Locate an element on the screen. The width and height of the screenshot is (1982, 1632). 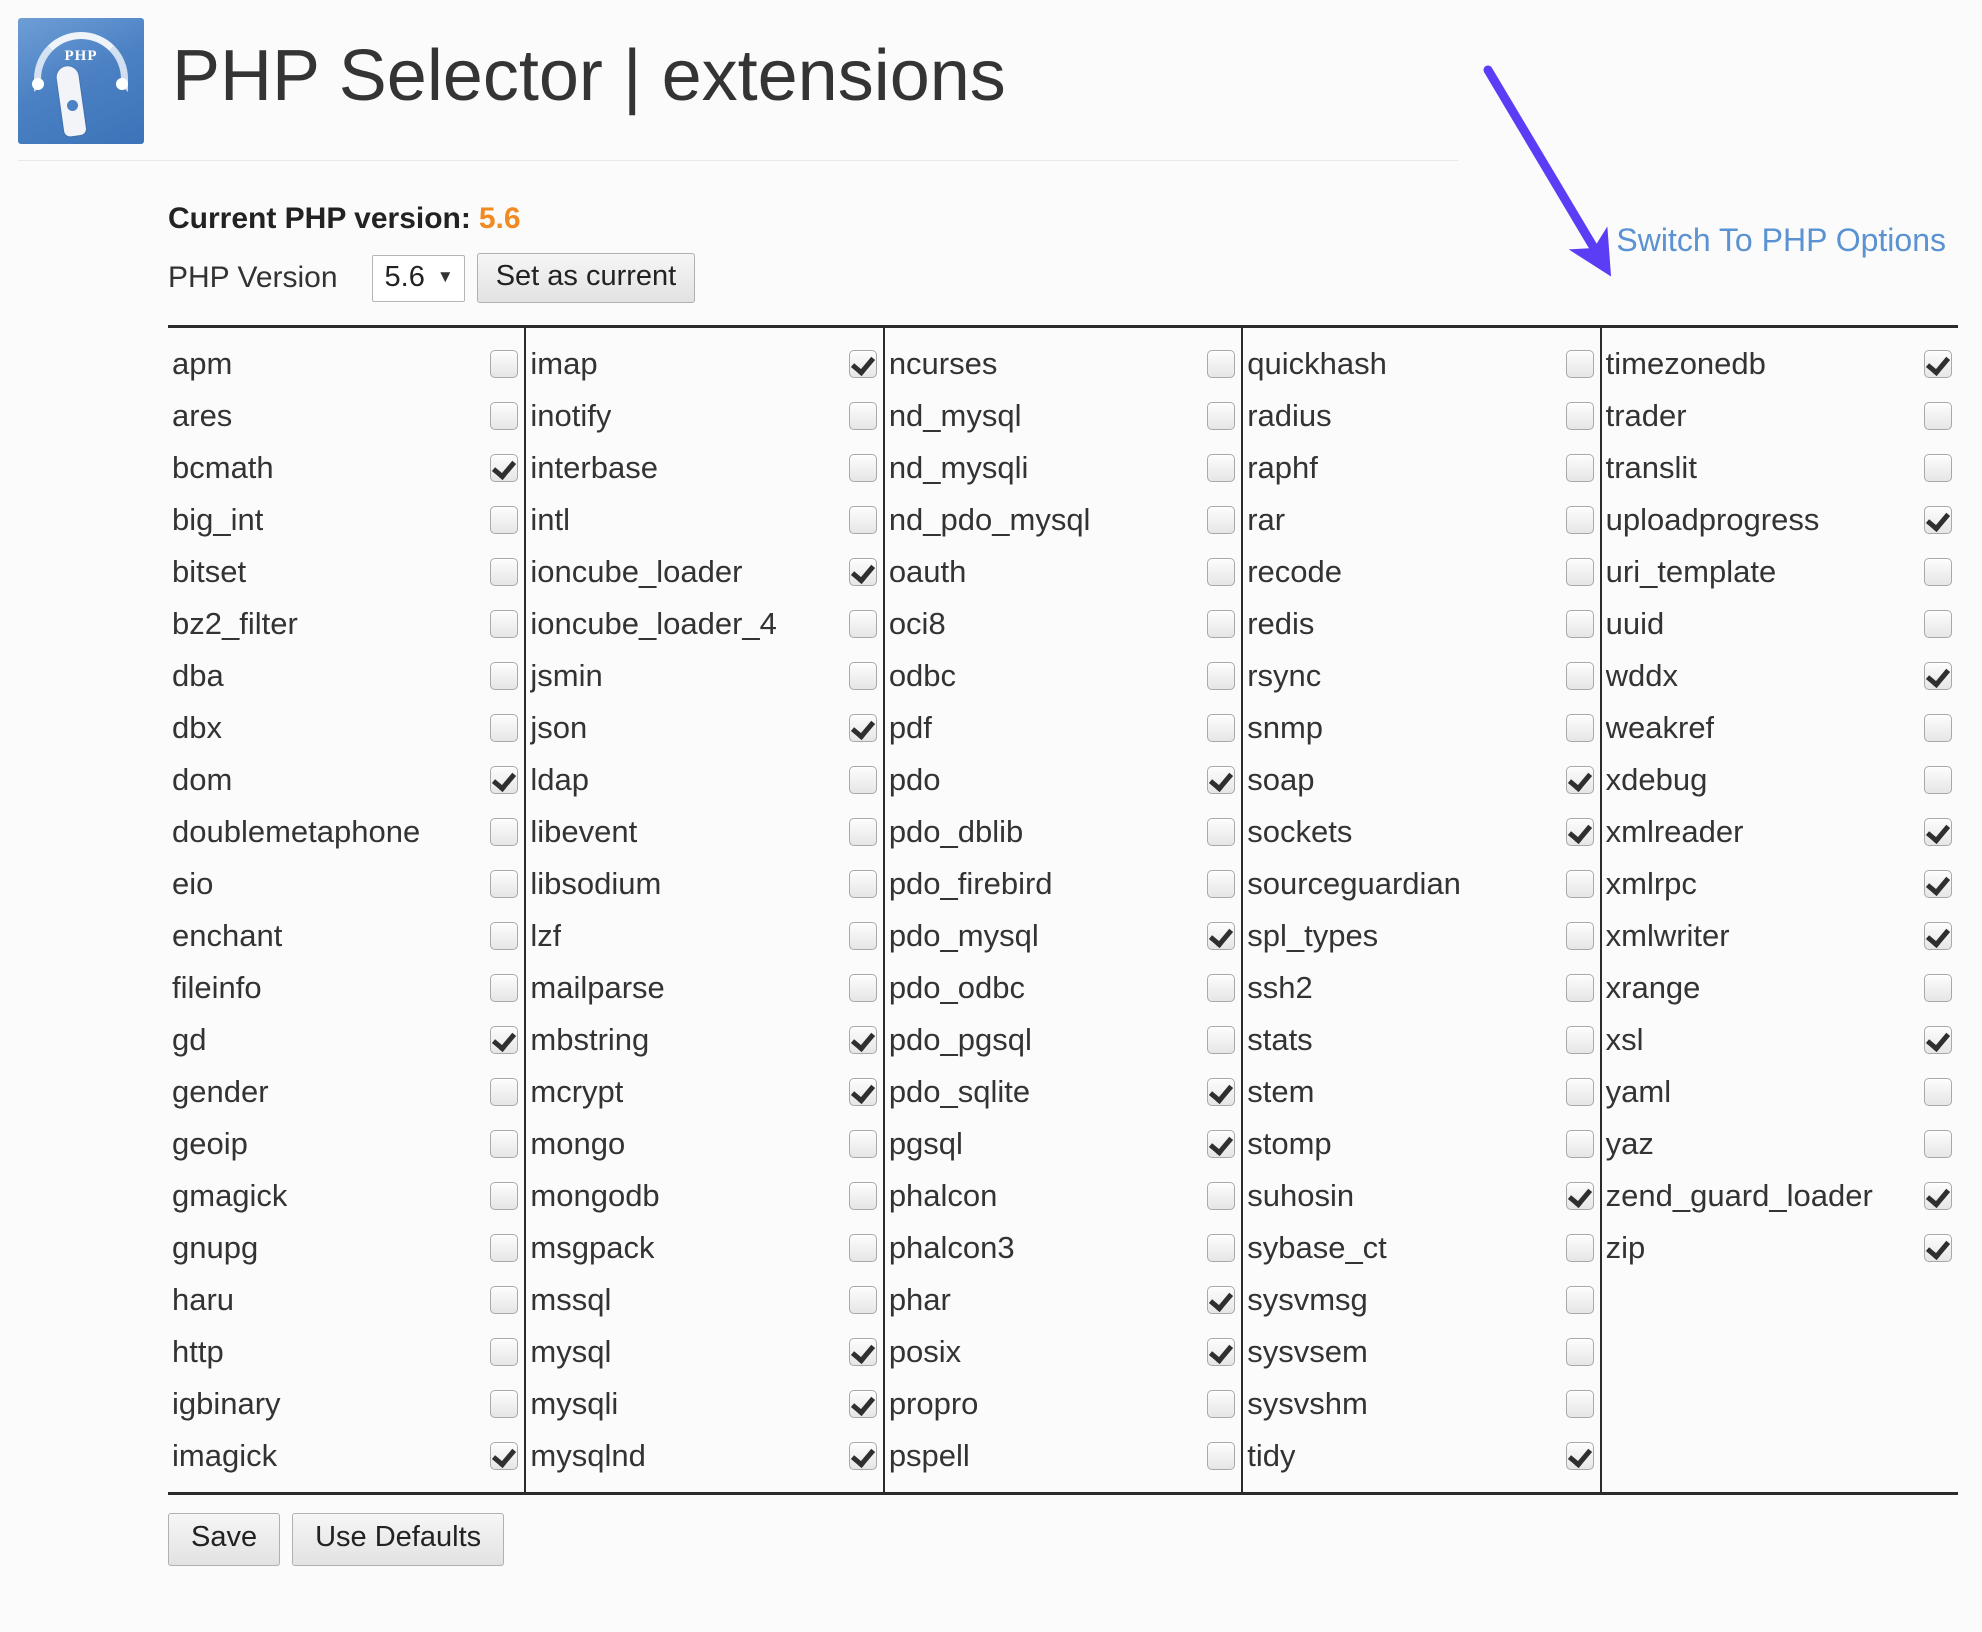
extension-row: ioncube_loader is located at coordinates (704, 572).